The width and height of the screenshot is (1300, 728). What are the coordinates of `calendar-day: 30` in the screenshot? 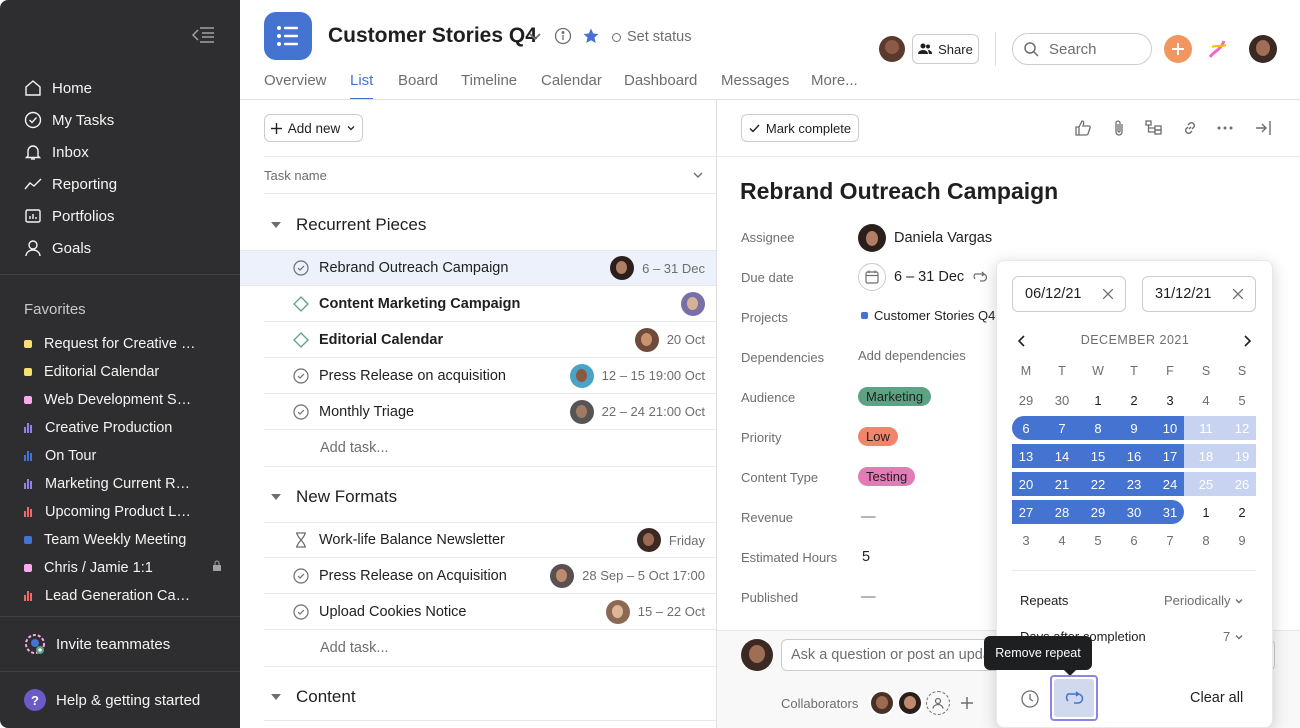 It's located at (1062, 400).